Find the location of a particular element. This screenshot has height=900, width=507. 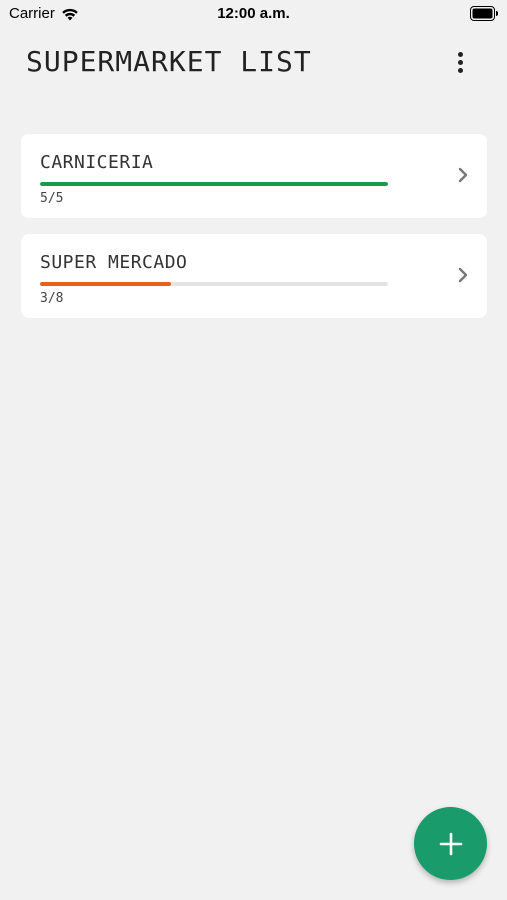

list-item-count: 5/5 is located at coordinates (52, 198).